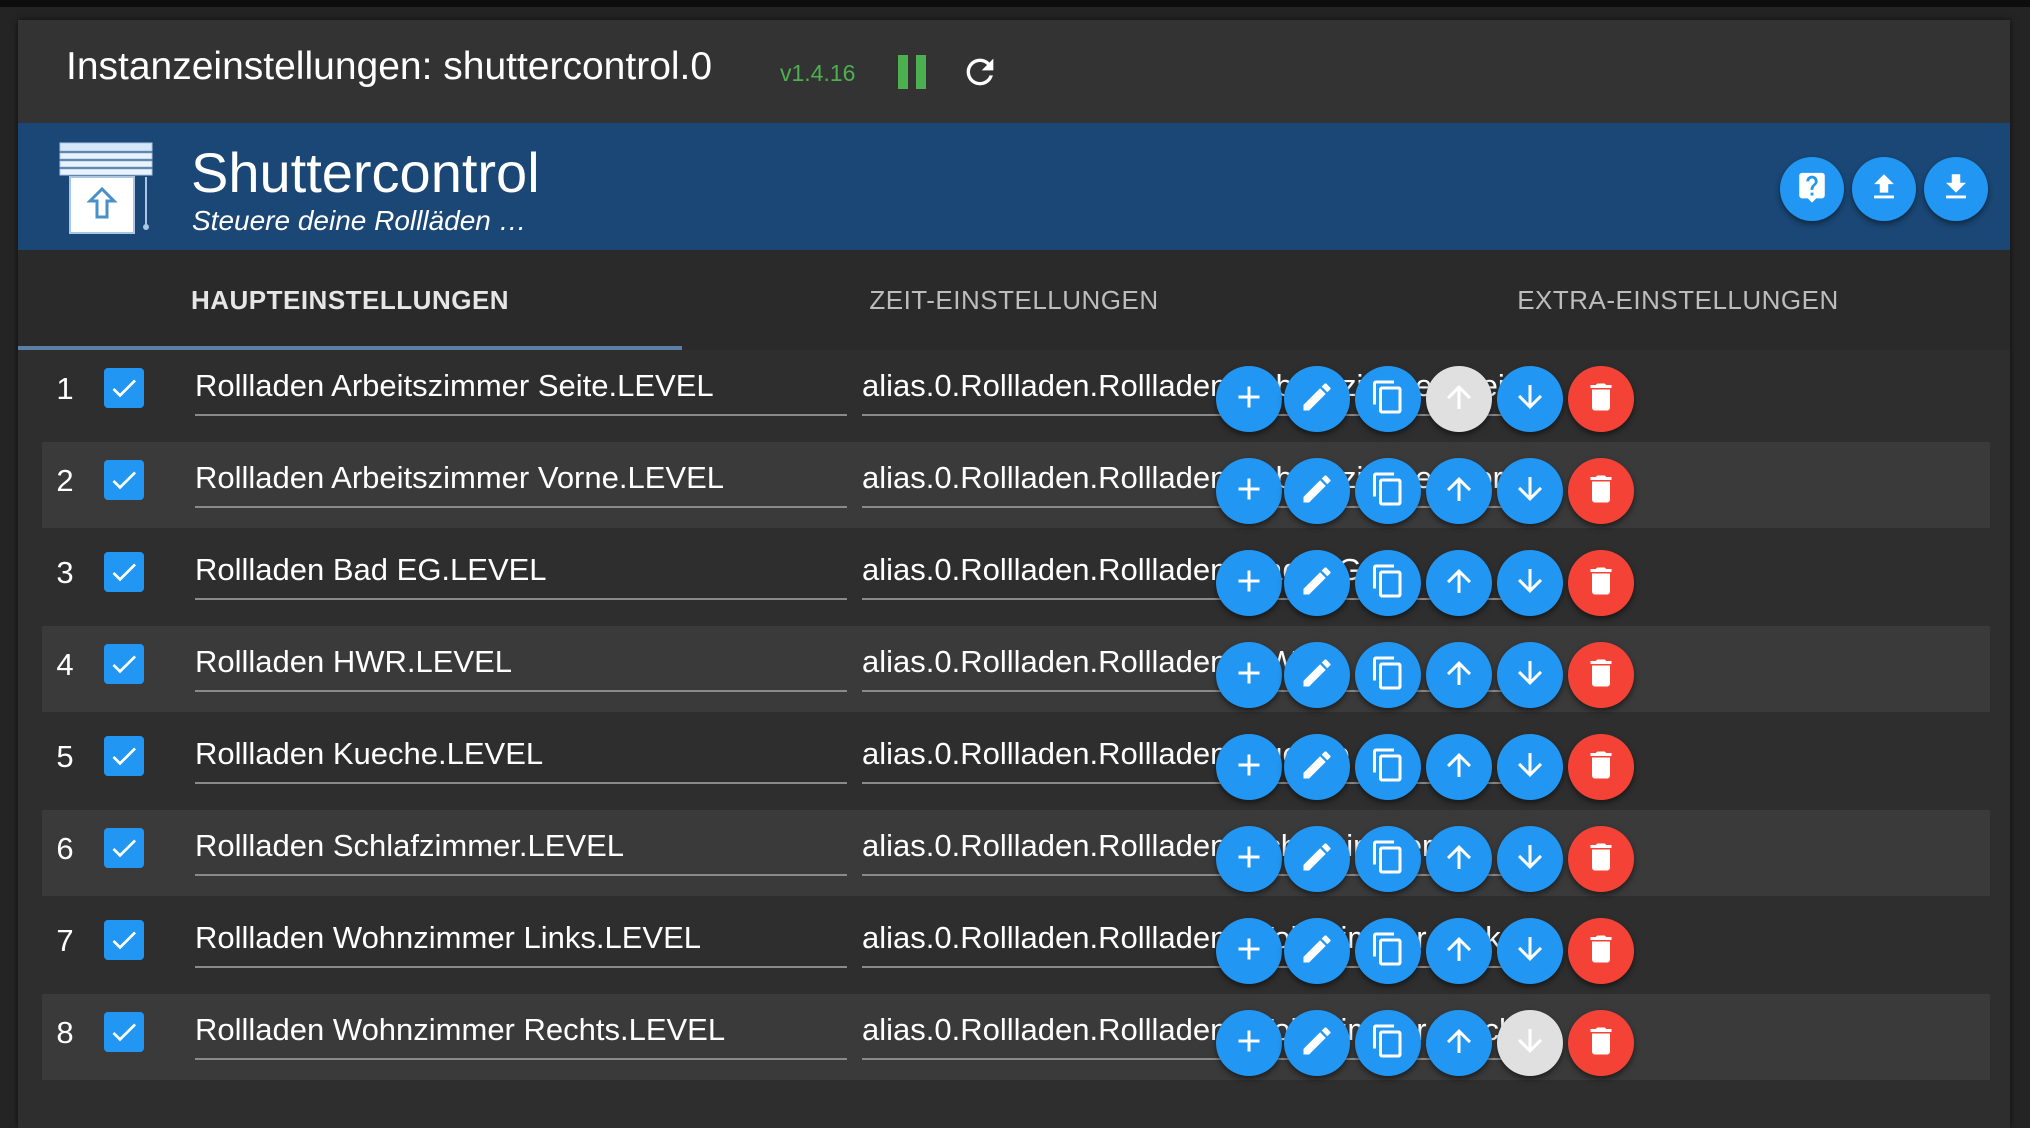 Image resolution: width=2030 pixels, height=1128 pixels. I want to click on tab-extra-einstellungen: EXTRA-EINSTELLUNGEN, so click(1678, 300).